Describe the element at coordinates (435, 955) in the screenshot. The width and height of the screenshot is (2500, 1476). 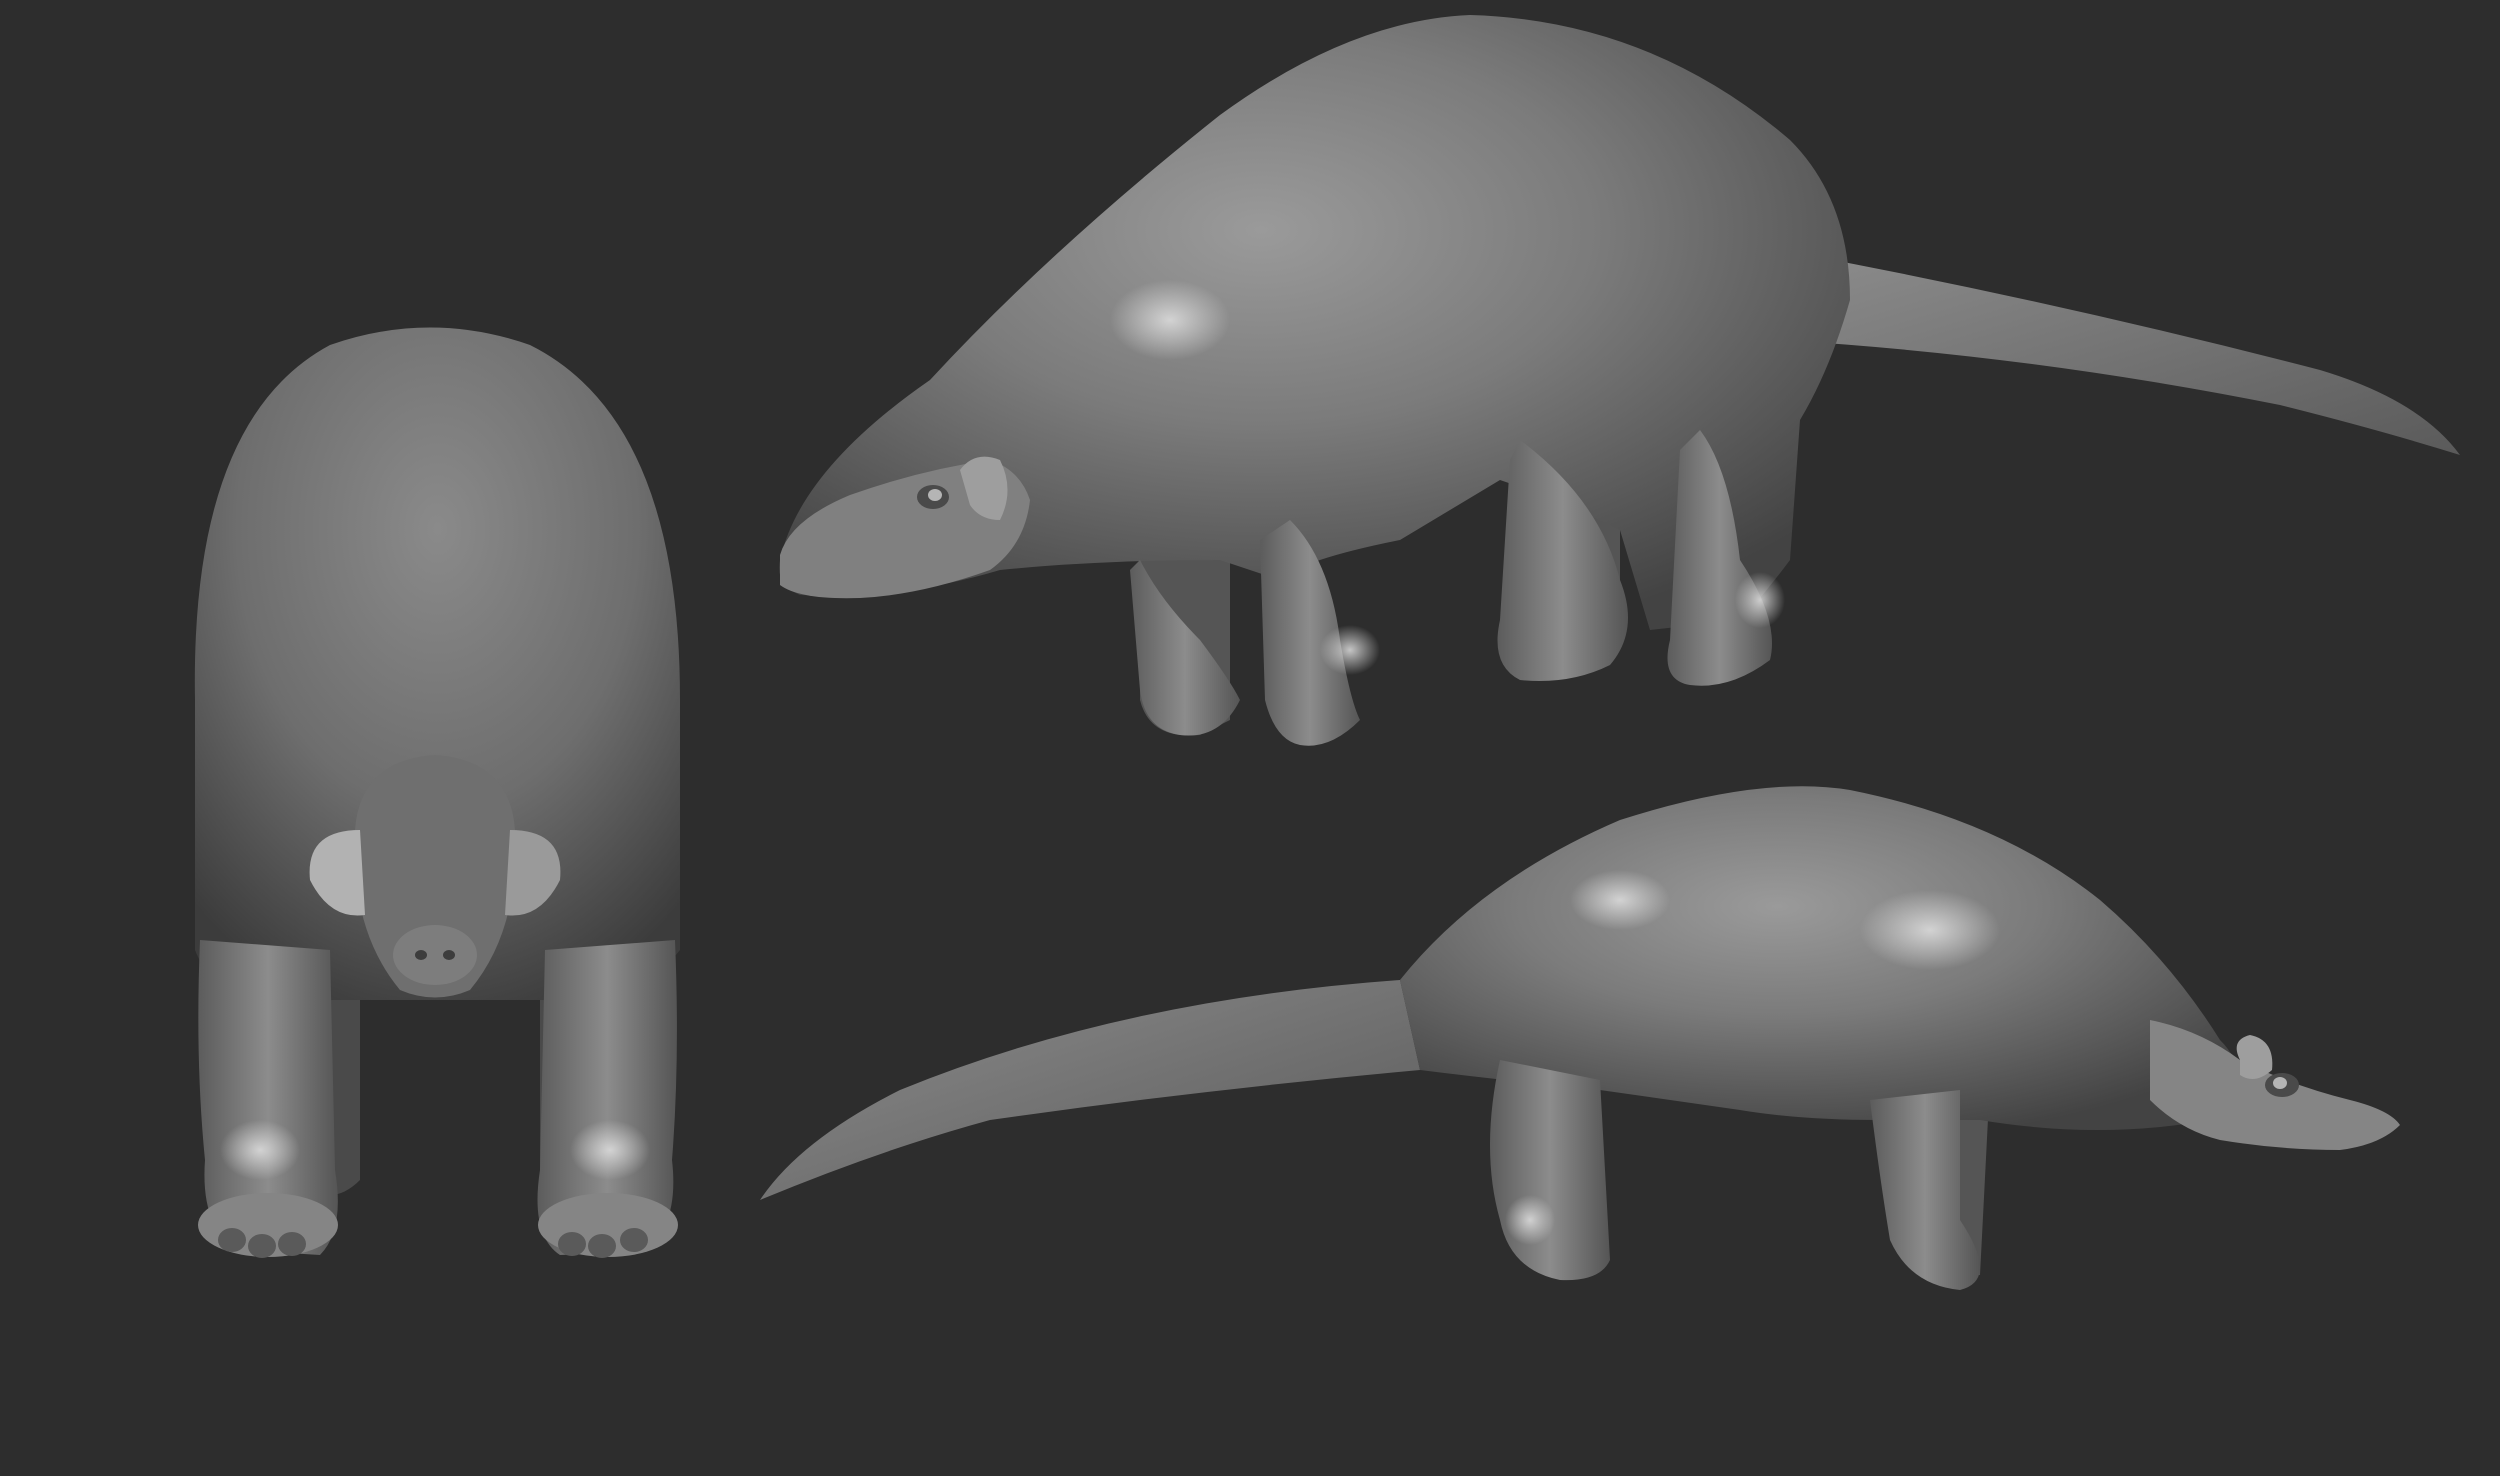
I see `front-view-snout` at that location.